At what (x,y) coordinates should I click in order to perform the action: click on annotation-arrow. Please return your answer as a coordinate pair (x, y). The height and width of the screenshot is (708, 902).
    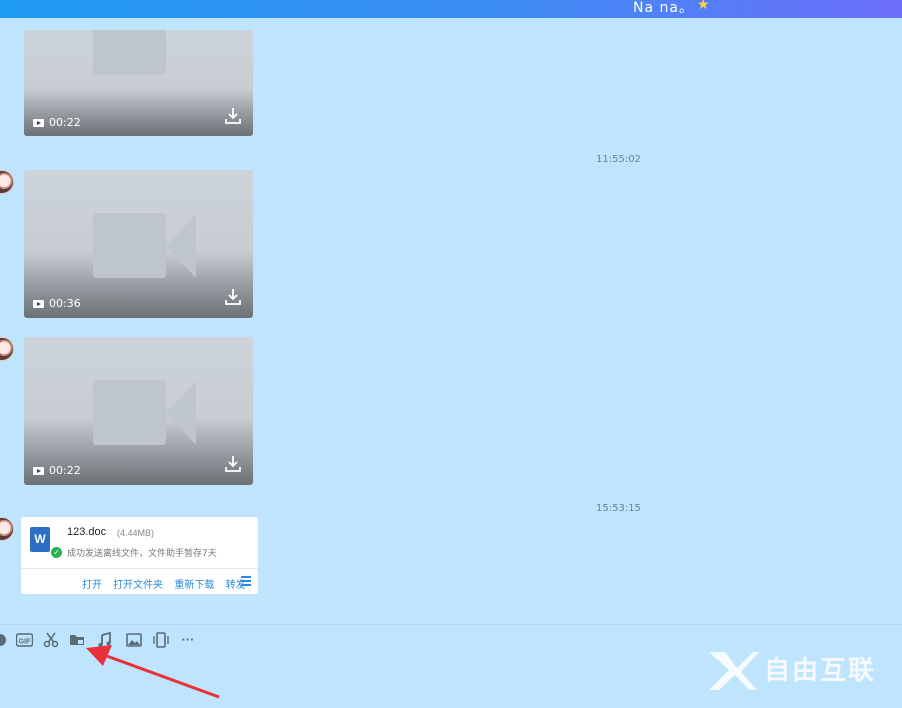
    Looking at the image, I should click on (153, 672).